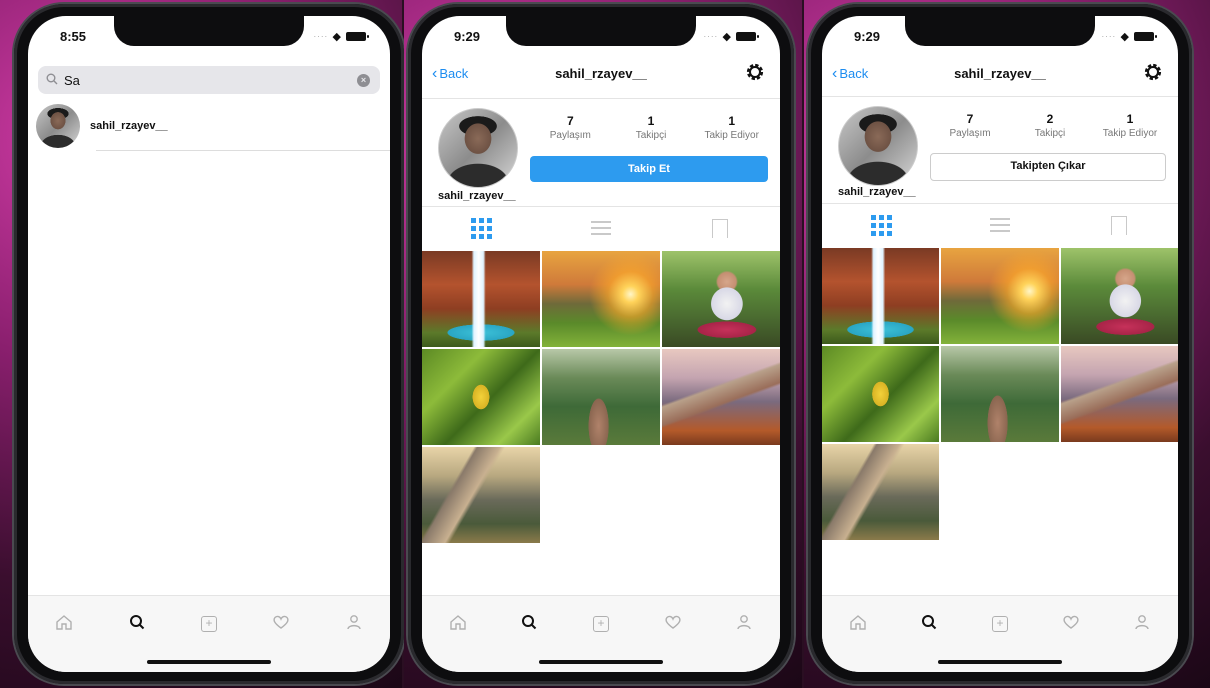  I want to click on stat-followers: 1 Takipçi, so click(651, 131).